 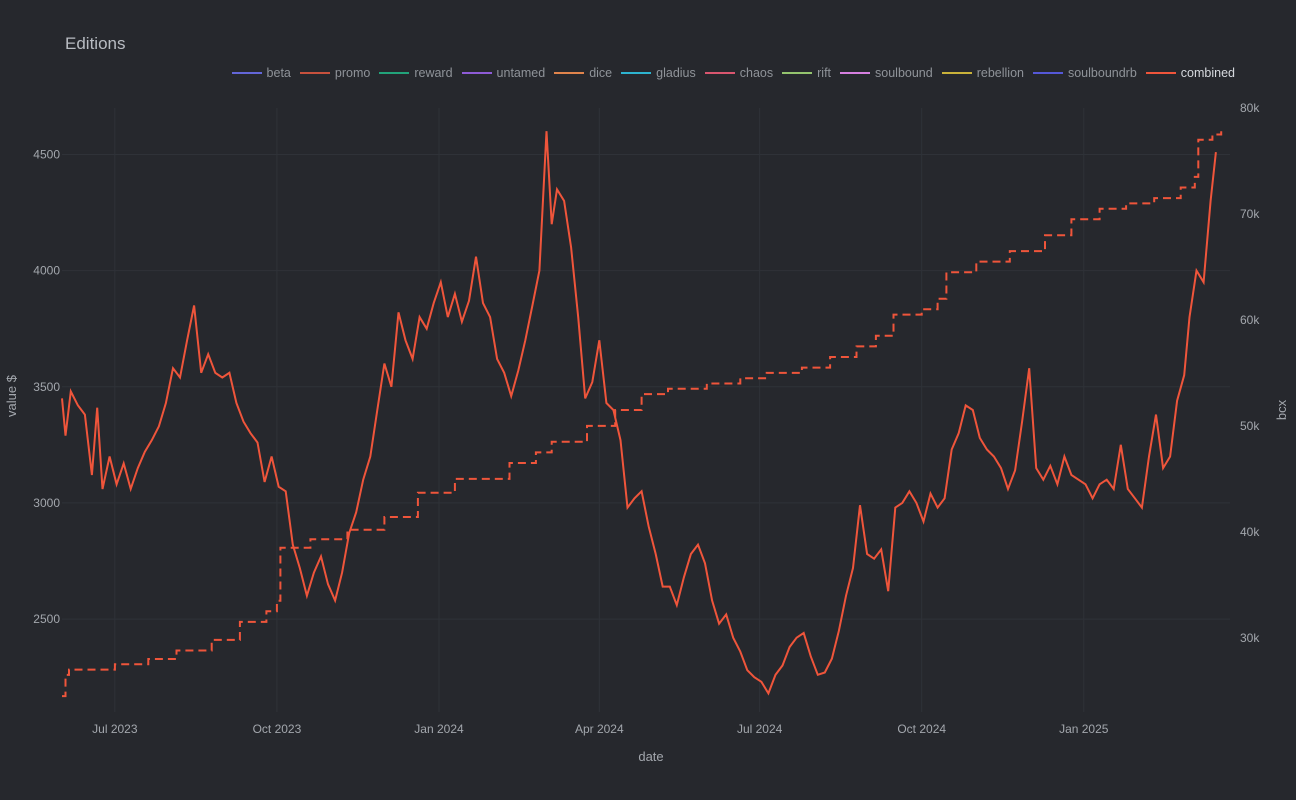 What do you see at coordinates (921, 729) in the screenshot?
I see `x-tick-label: Oct 2024` at bounding box center [921, 729].